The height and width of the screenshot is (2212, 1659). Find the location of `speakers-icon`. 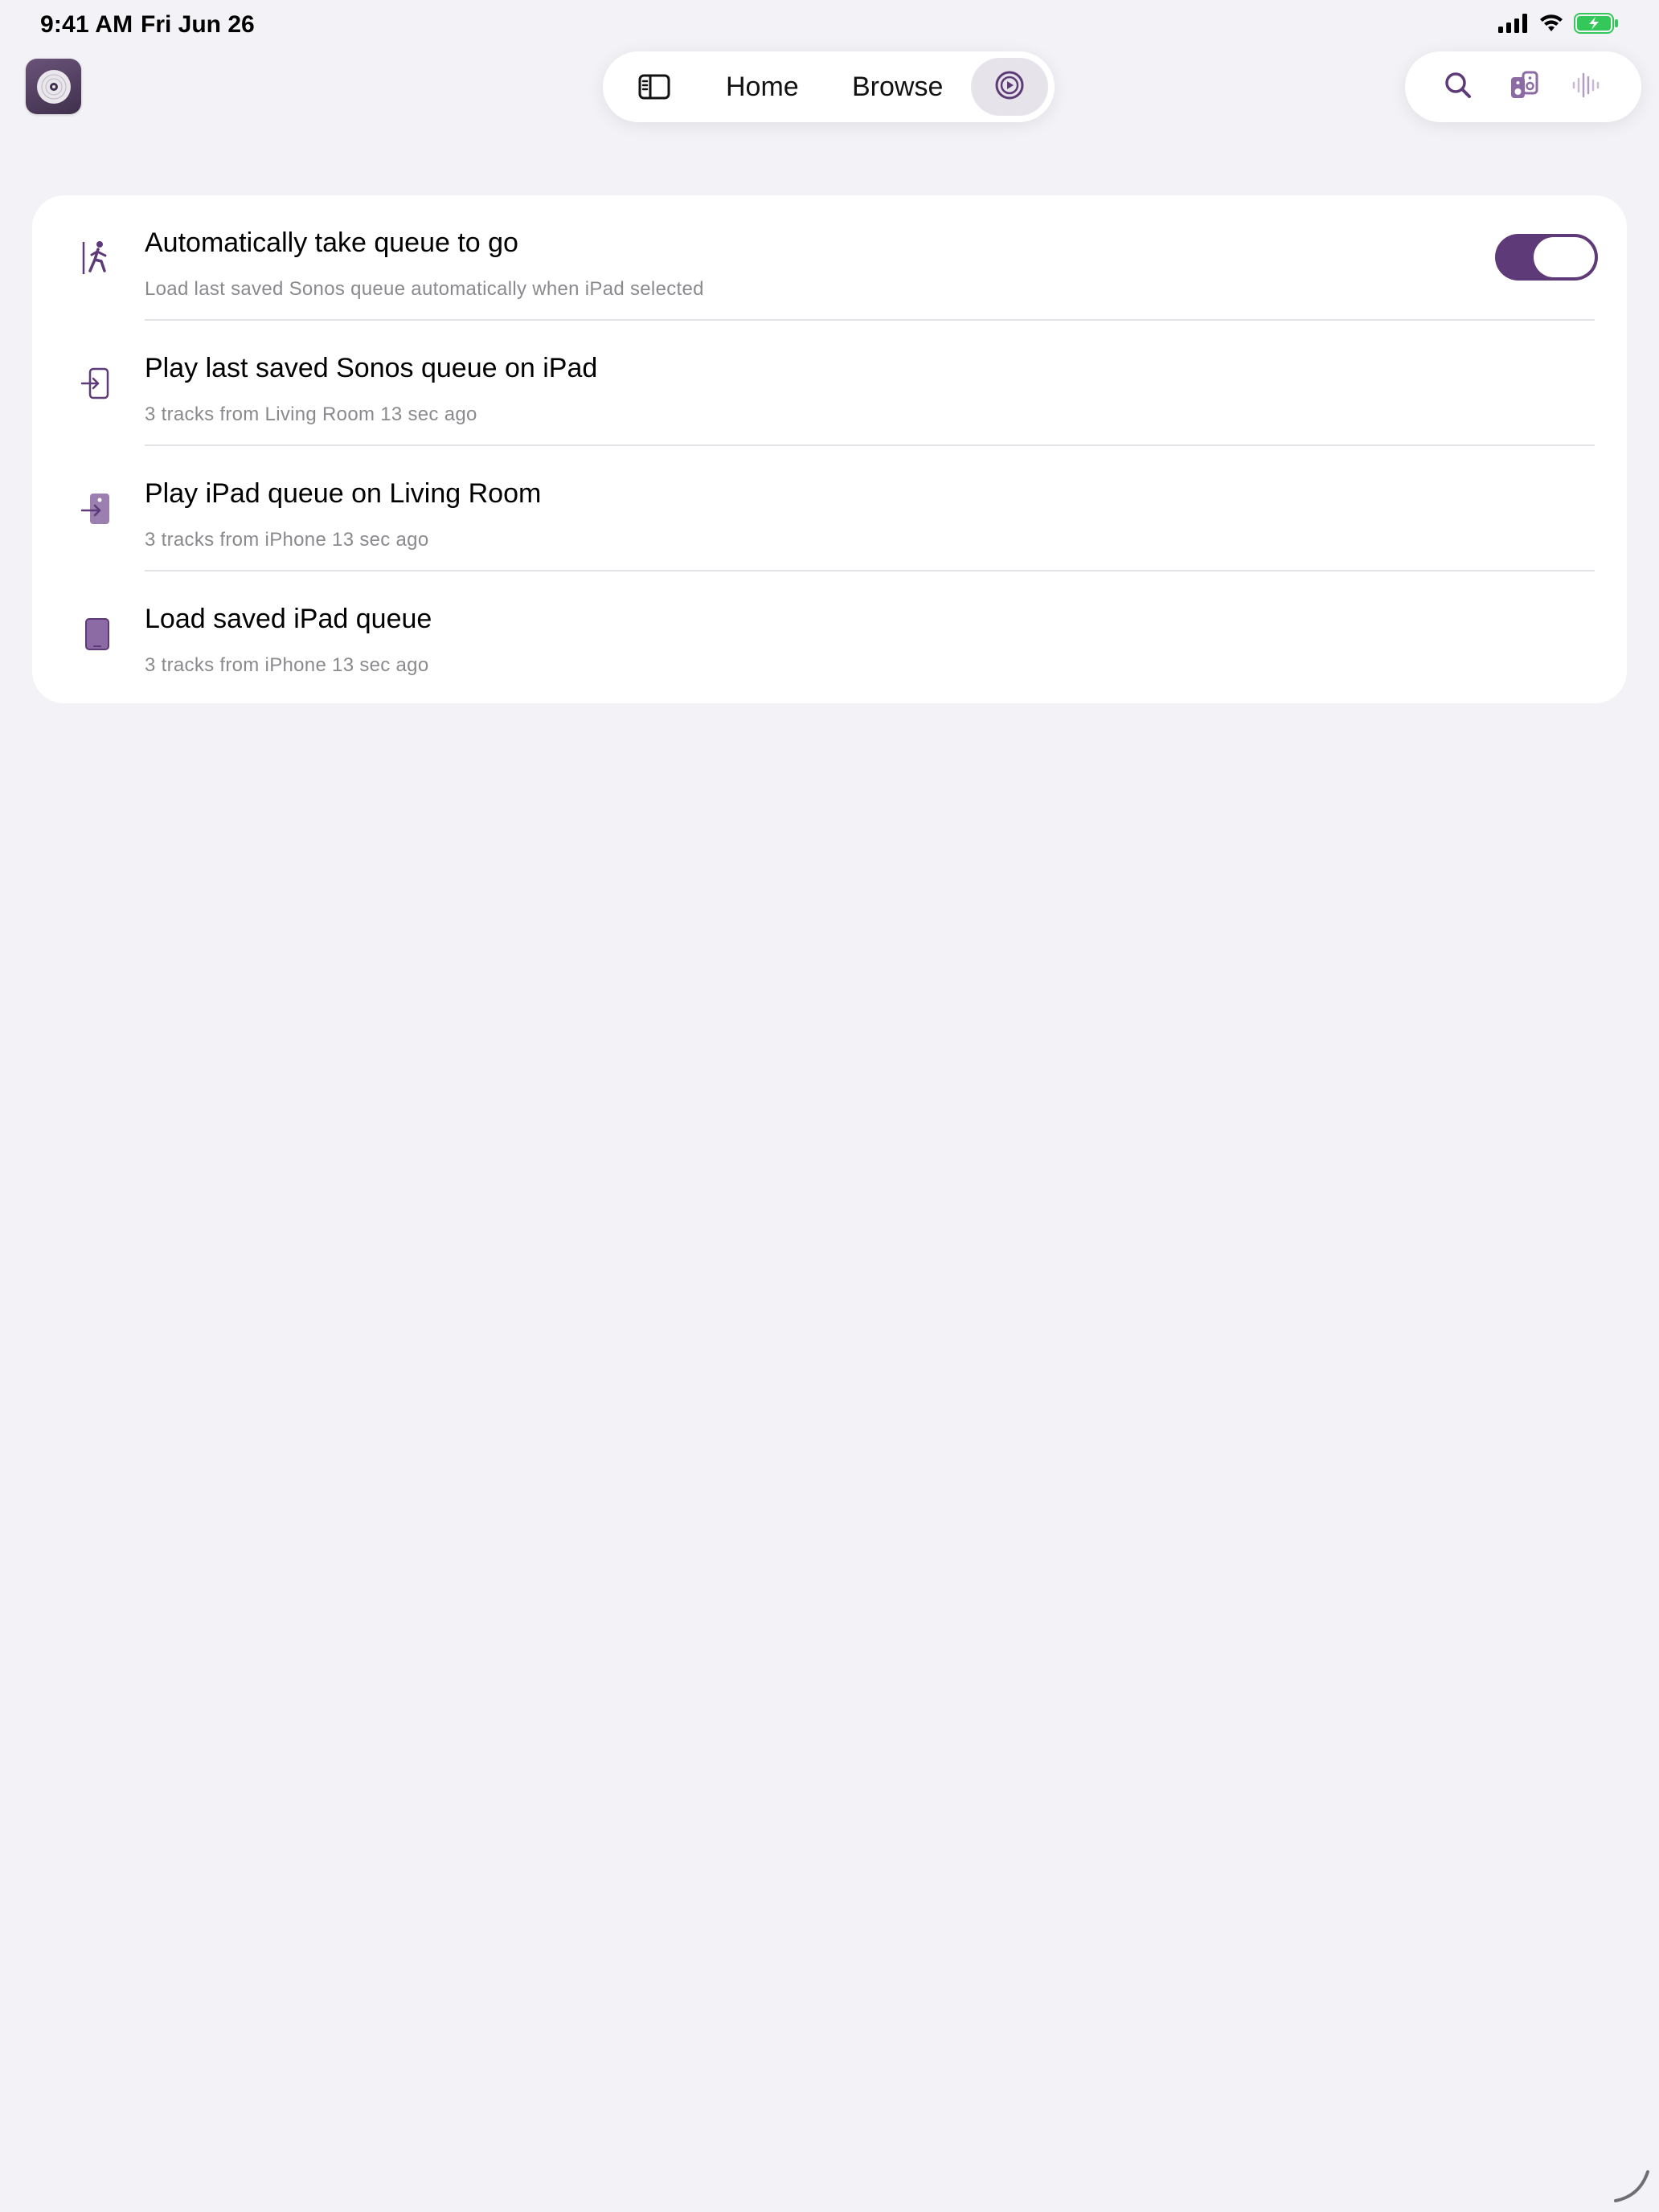

speakers-icon is located at coordinates (1524, 87).